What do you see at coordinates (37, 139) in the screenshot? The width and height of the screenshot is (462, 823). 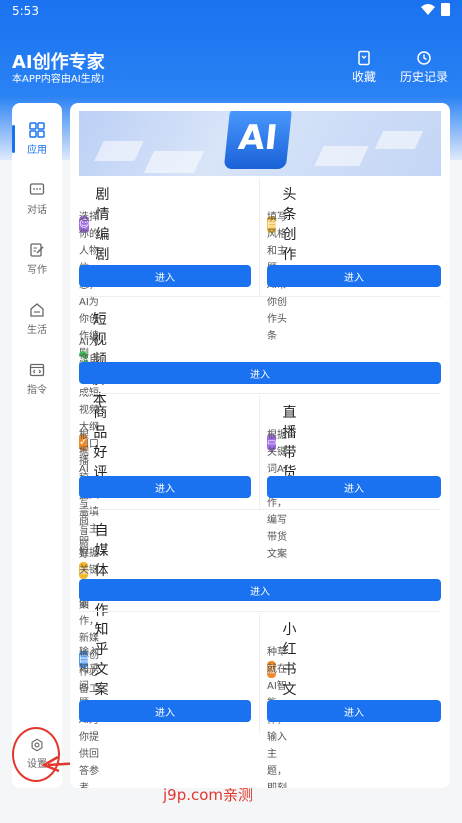 I see `sidebar-item-apps: 应用` at bounding box center [37, 139].